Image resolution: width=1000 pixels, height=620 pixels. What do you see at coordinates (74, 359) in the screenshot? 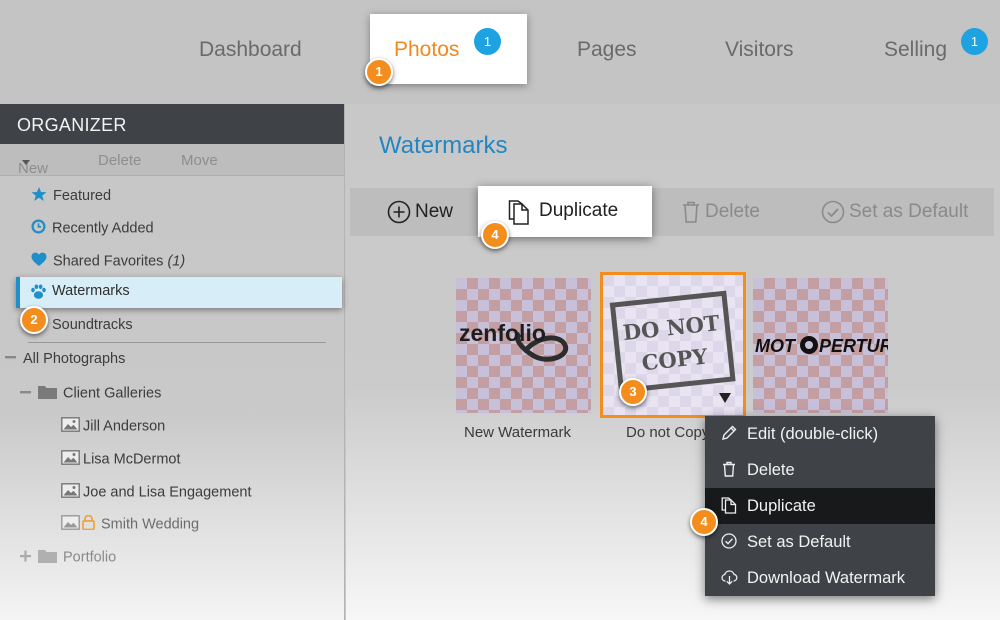
I see `tree-label: All Photographs` at bounding box center [74, 359].